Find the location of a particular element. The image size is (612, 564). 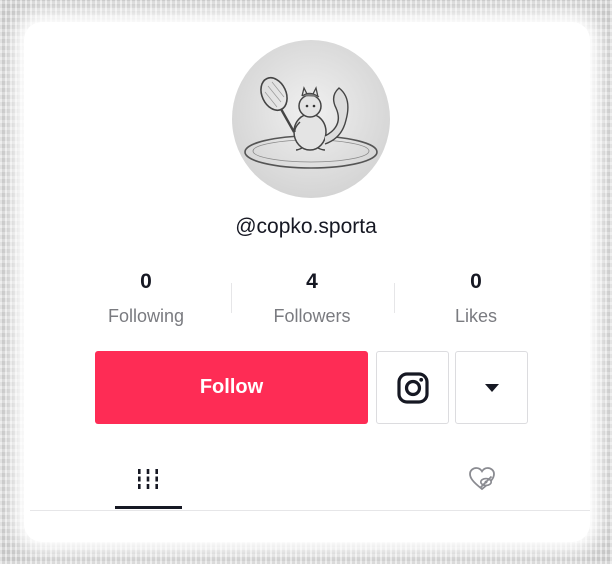

profile-username: @copko.sporta is located at coordinates (306, 226).